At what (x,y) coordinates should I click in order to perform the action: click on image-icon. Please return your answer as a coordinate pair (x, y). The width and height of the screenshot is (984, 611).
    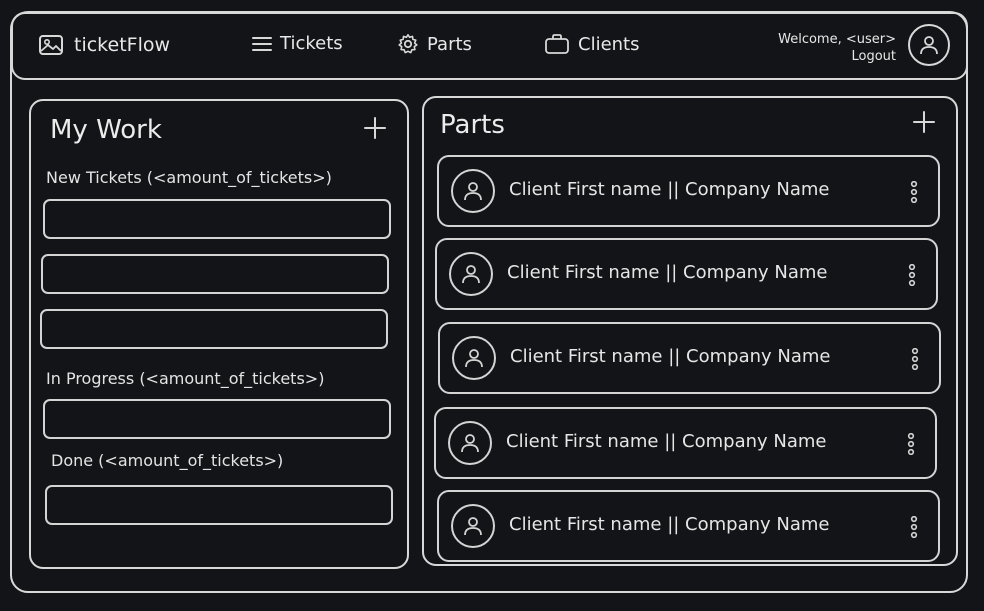
    Looking at the image, I should click on (51, 45).